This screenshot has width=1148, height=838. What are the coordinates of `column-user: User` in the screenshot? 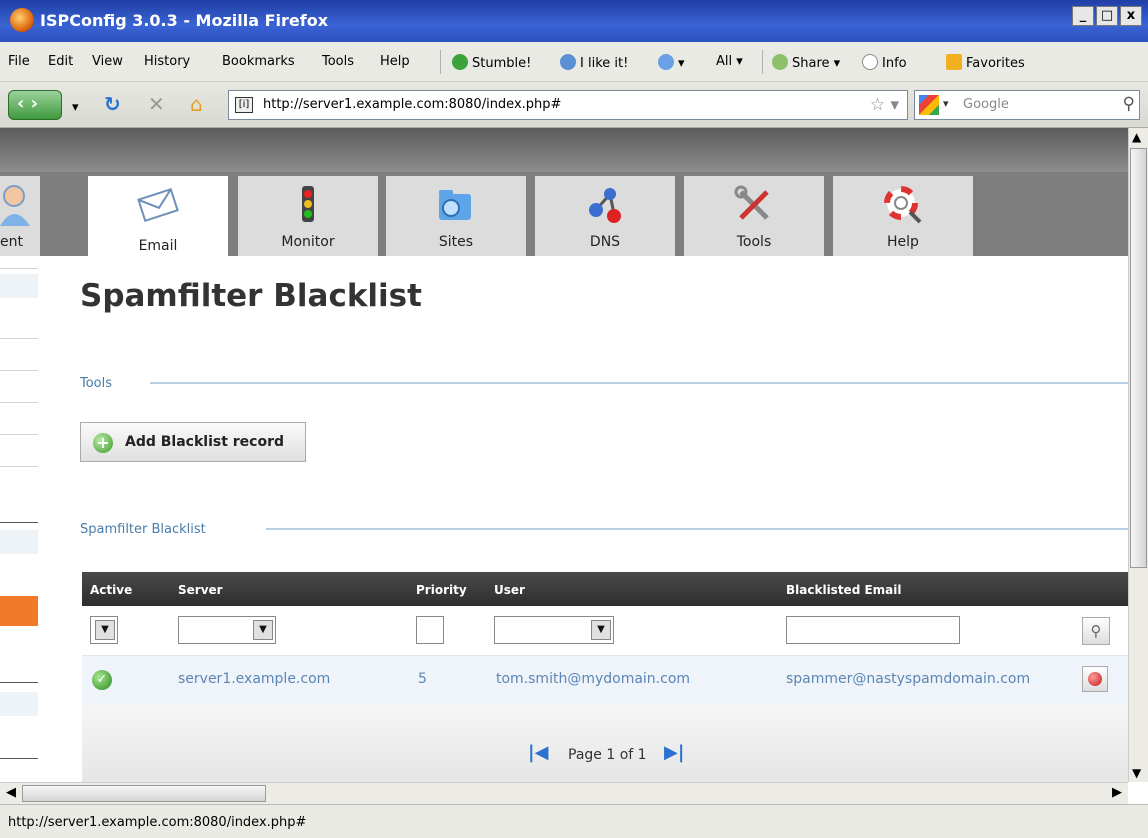 It's located at (509, 590).